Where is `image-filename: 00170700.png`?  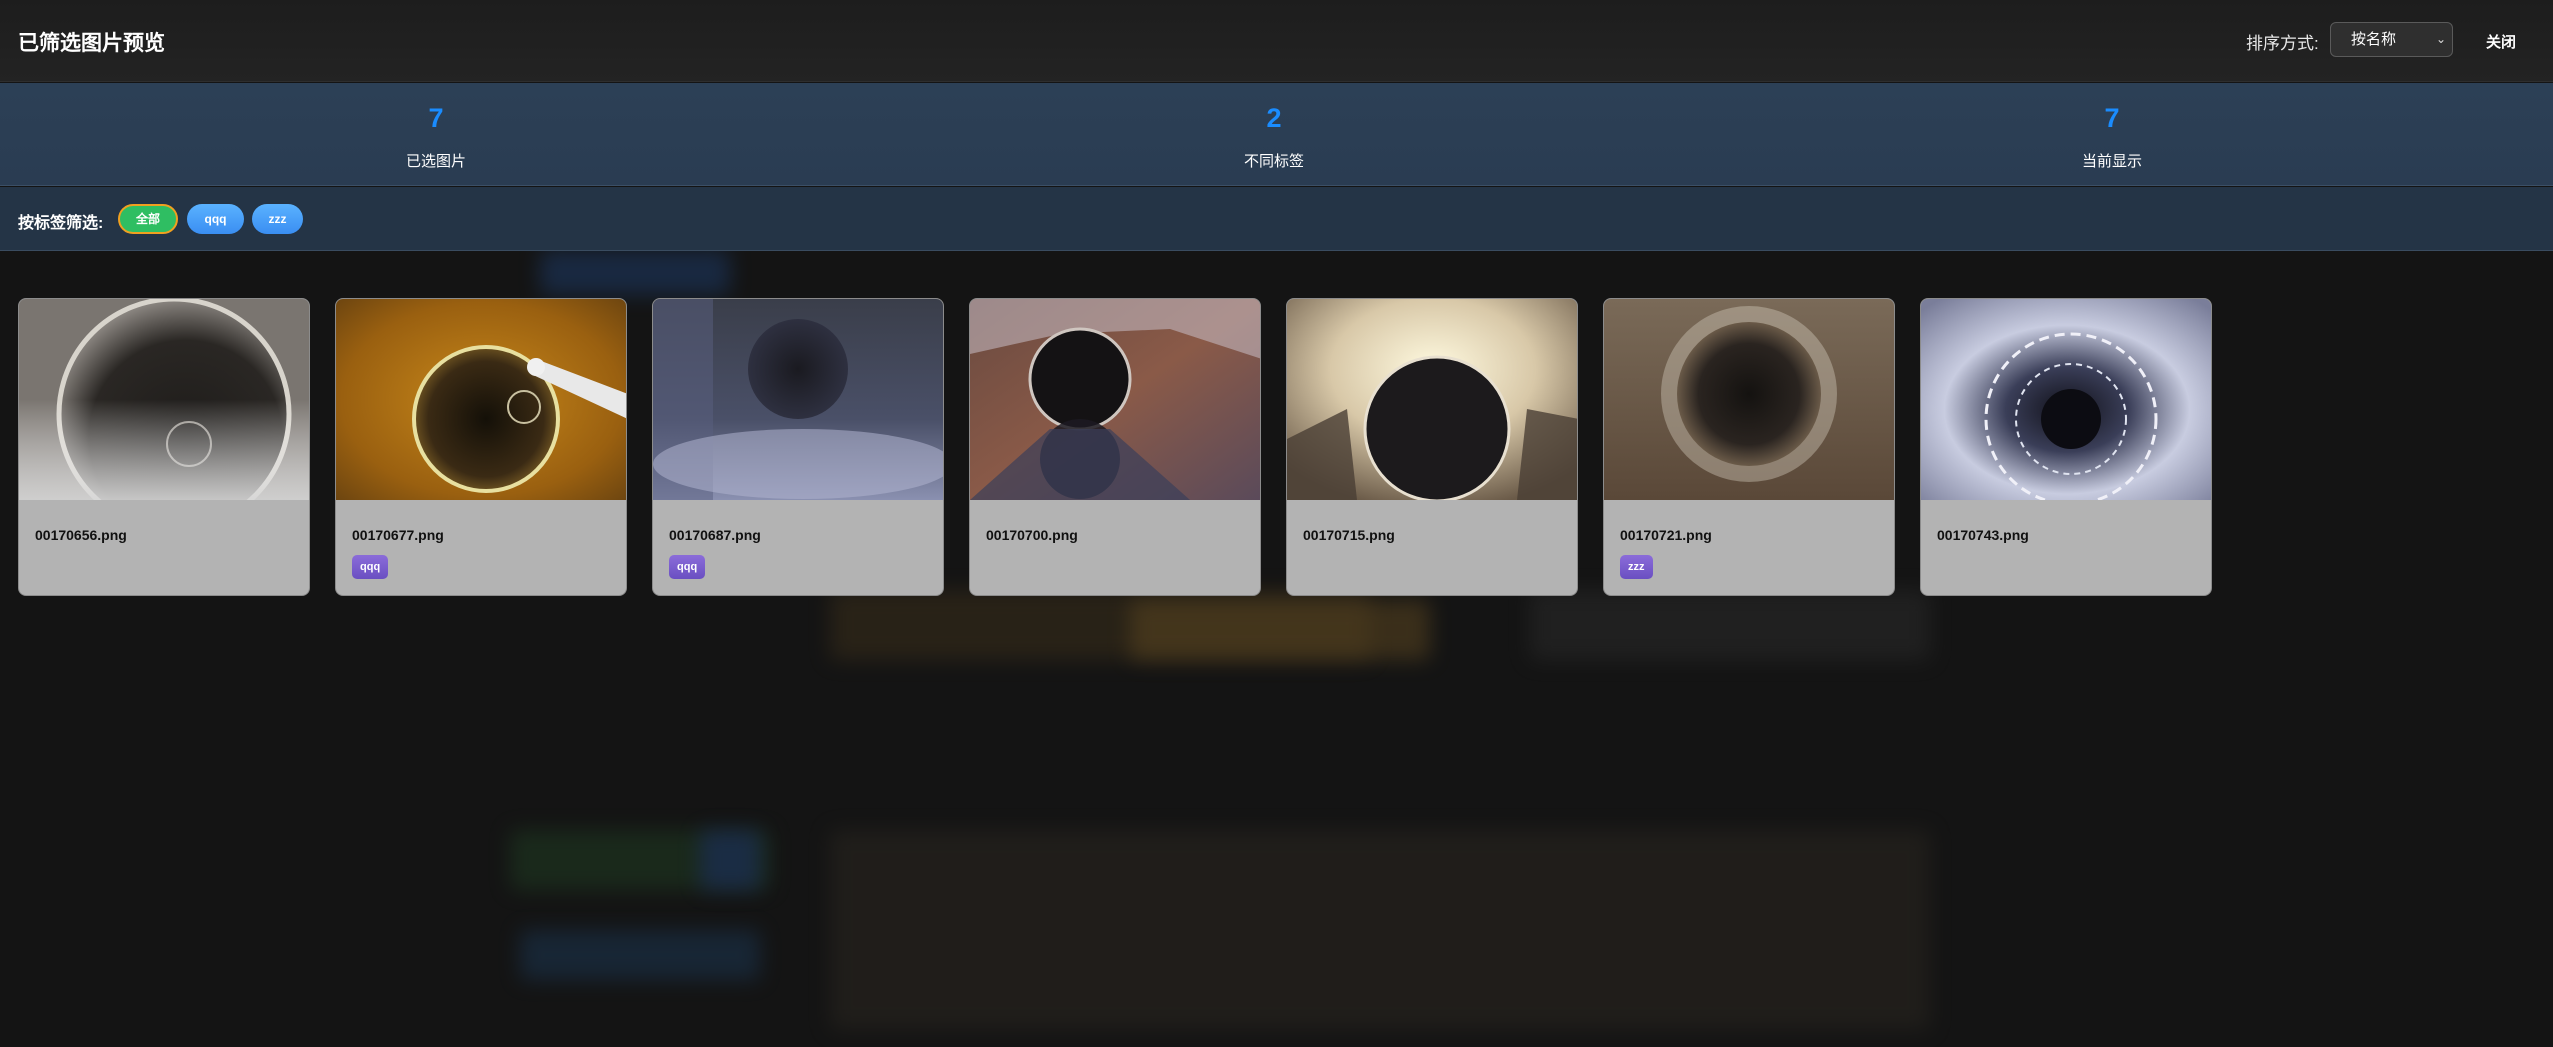 image-filename: 00170700.png is located at coordinates (1032, 535).